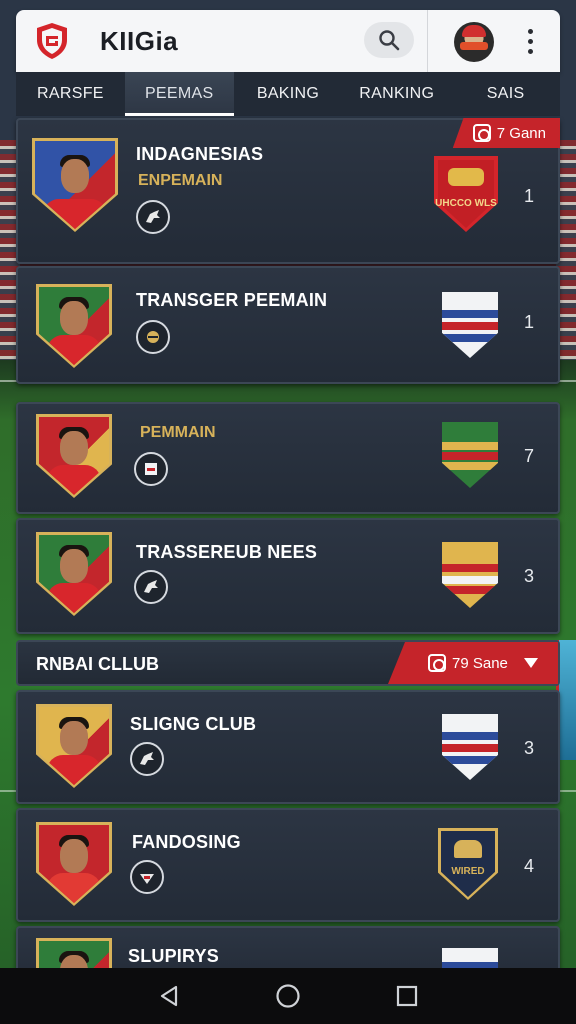  I want to click on system-nav-bar, so click(288, 996).